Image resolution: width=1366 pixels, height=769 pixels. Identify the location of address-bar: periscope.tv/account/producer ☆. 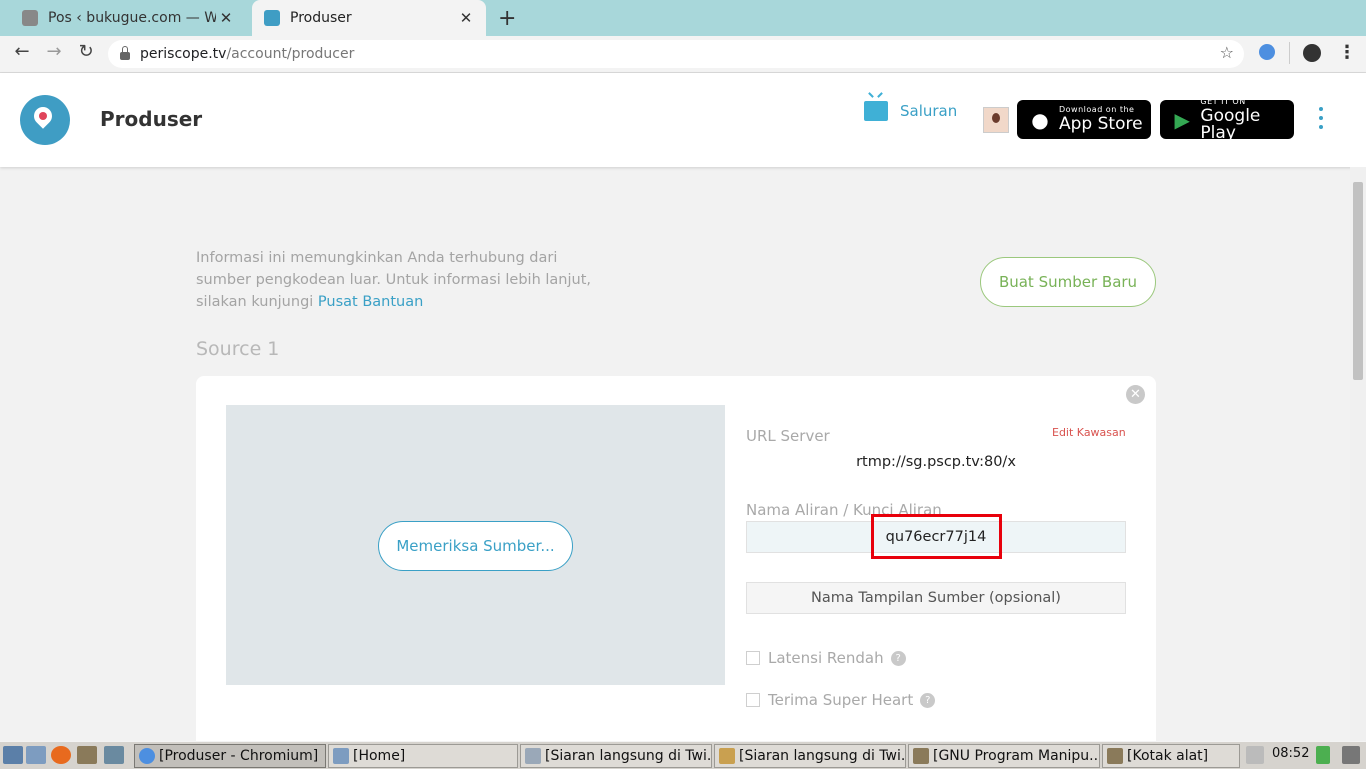
(676, 54).